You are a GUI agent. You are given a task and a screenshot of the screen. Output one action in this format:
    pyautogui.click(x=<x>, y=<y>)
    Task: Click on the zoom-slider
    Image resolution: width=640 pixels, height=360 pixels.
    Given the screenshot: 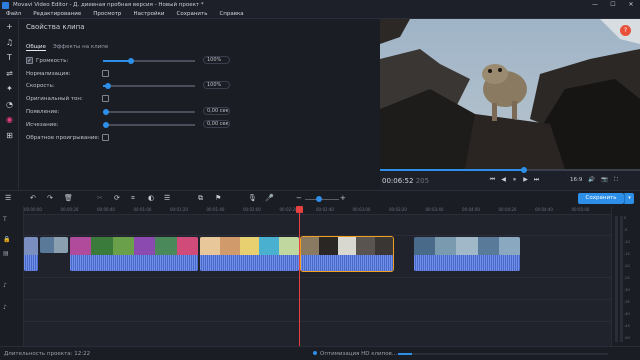 What is the action you would take?
    pyautogui.click(x=322, y=199)
    